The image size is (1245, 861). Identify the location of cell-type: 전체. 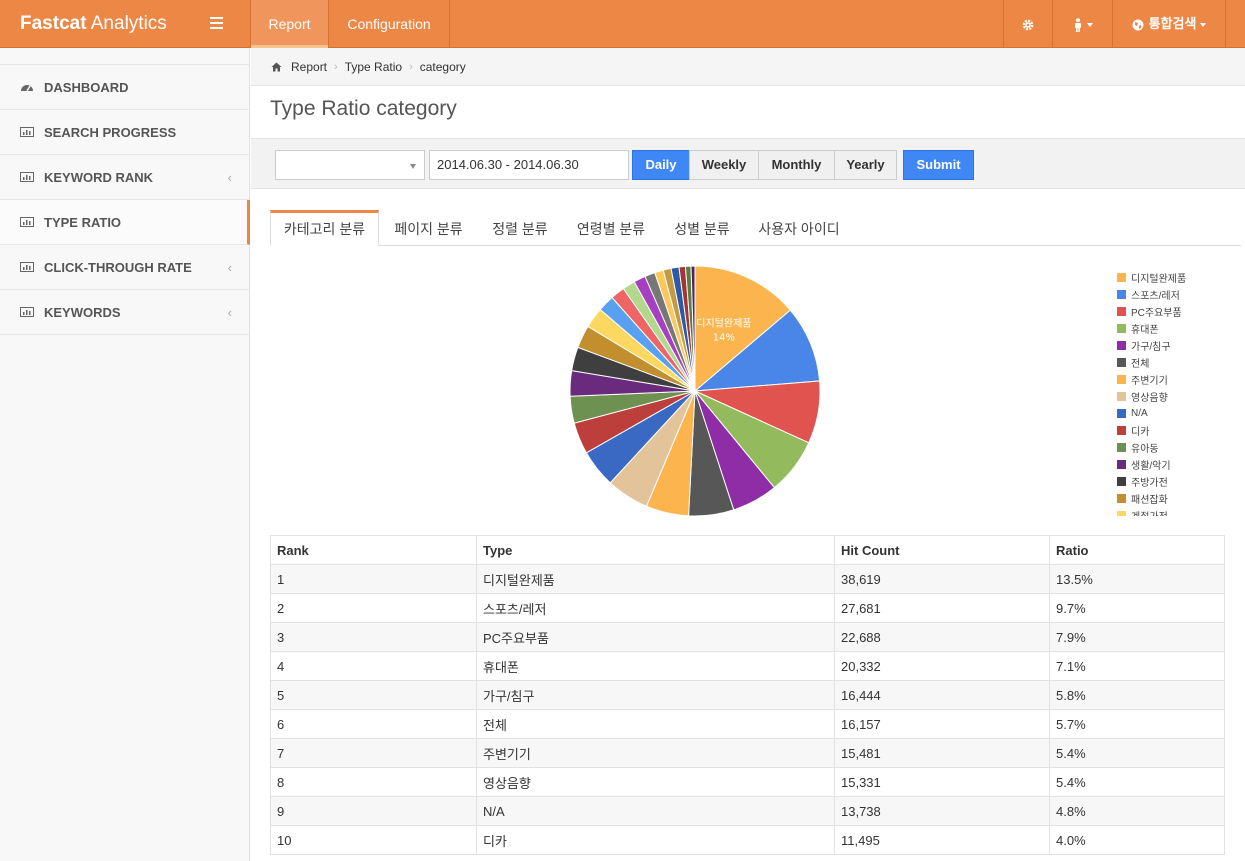
(655, 724).